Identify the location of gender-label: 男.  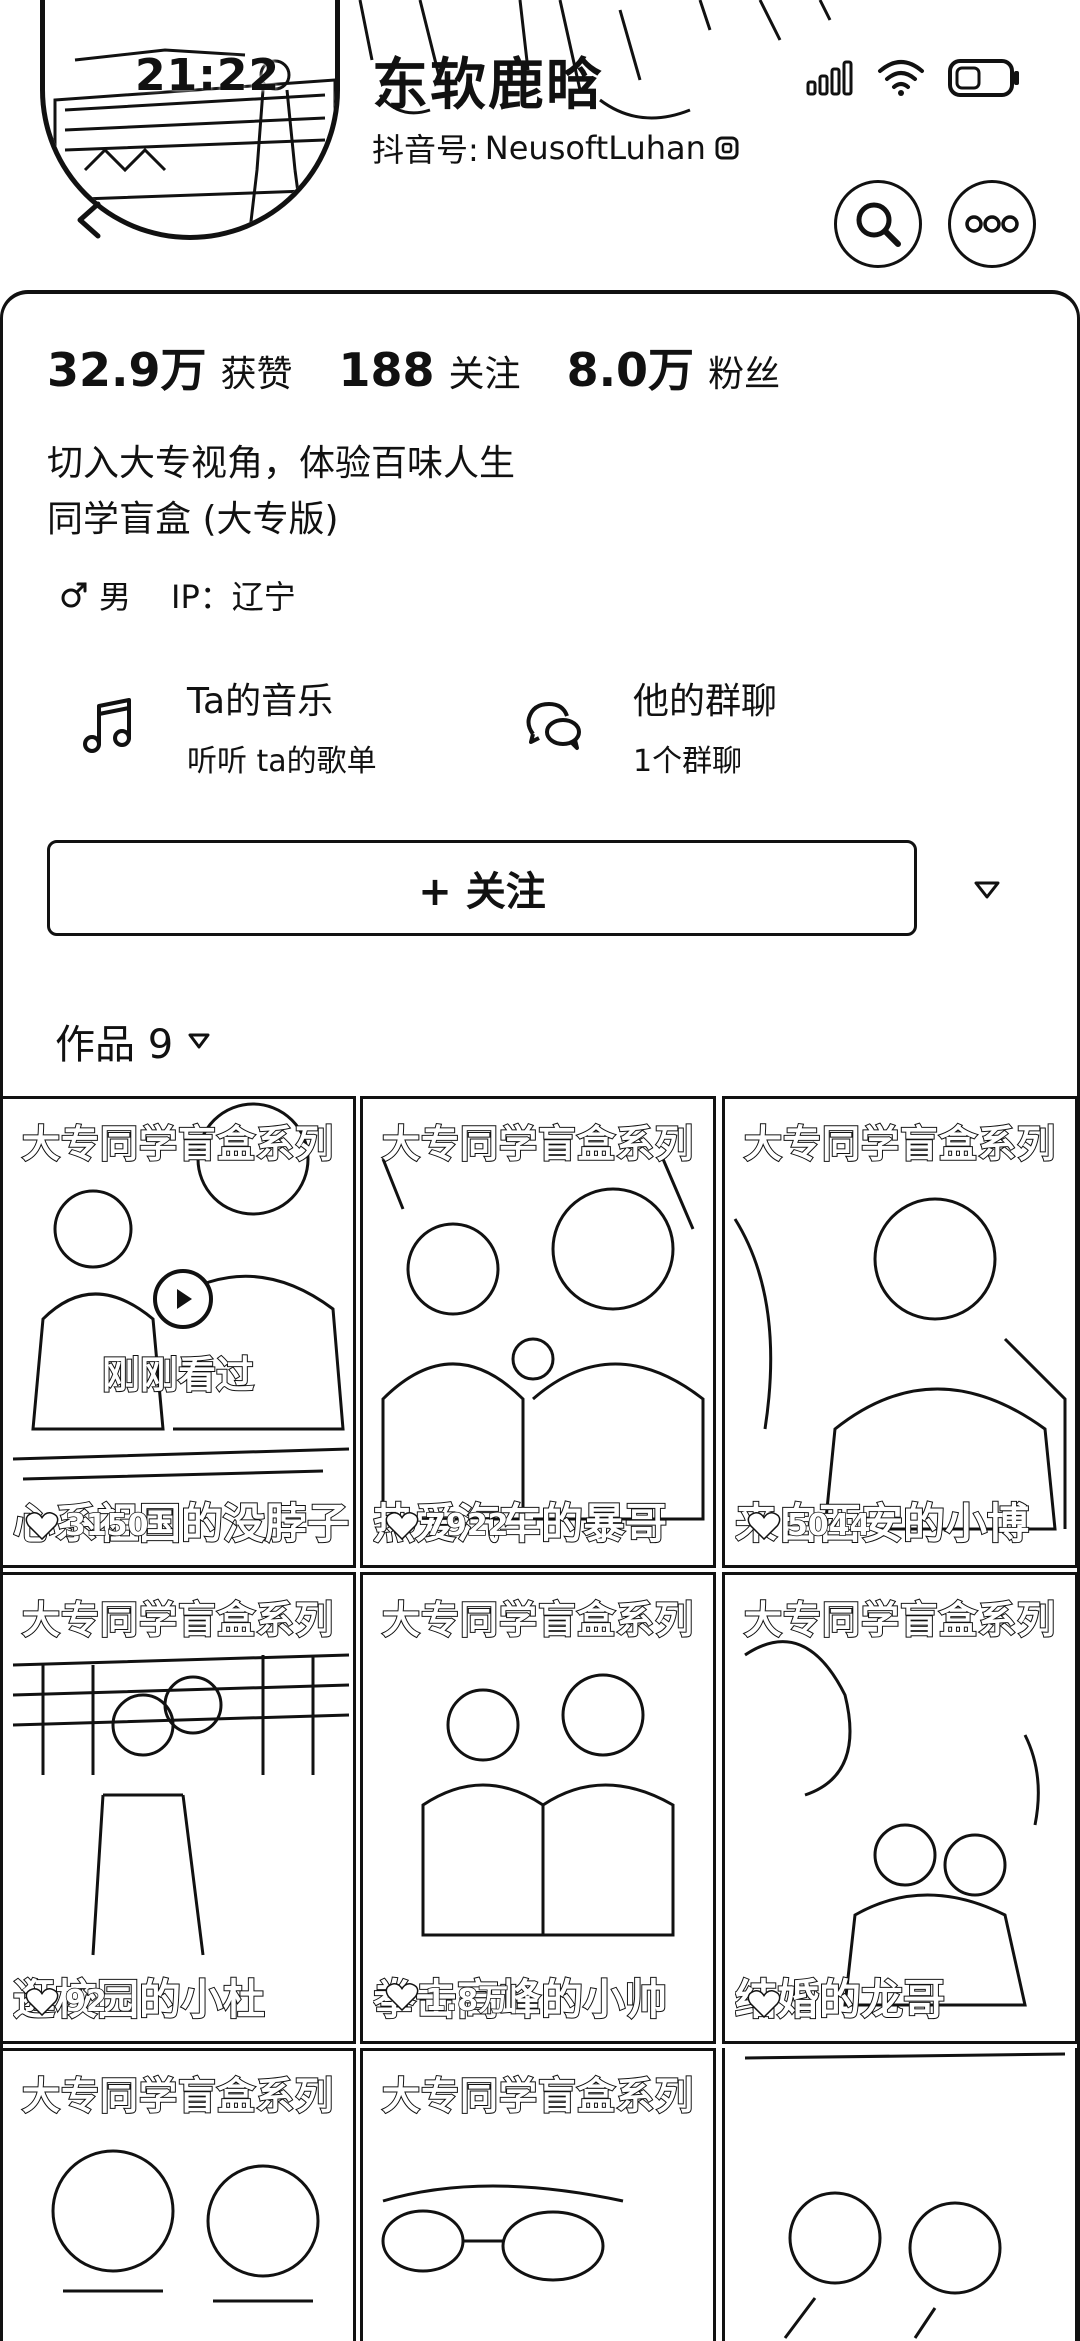
(115, 597).